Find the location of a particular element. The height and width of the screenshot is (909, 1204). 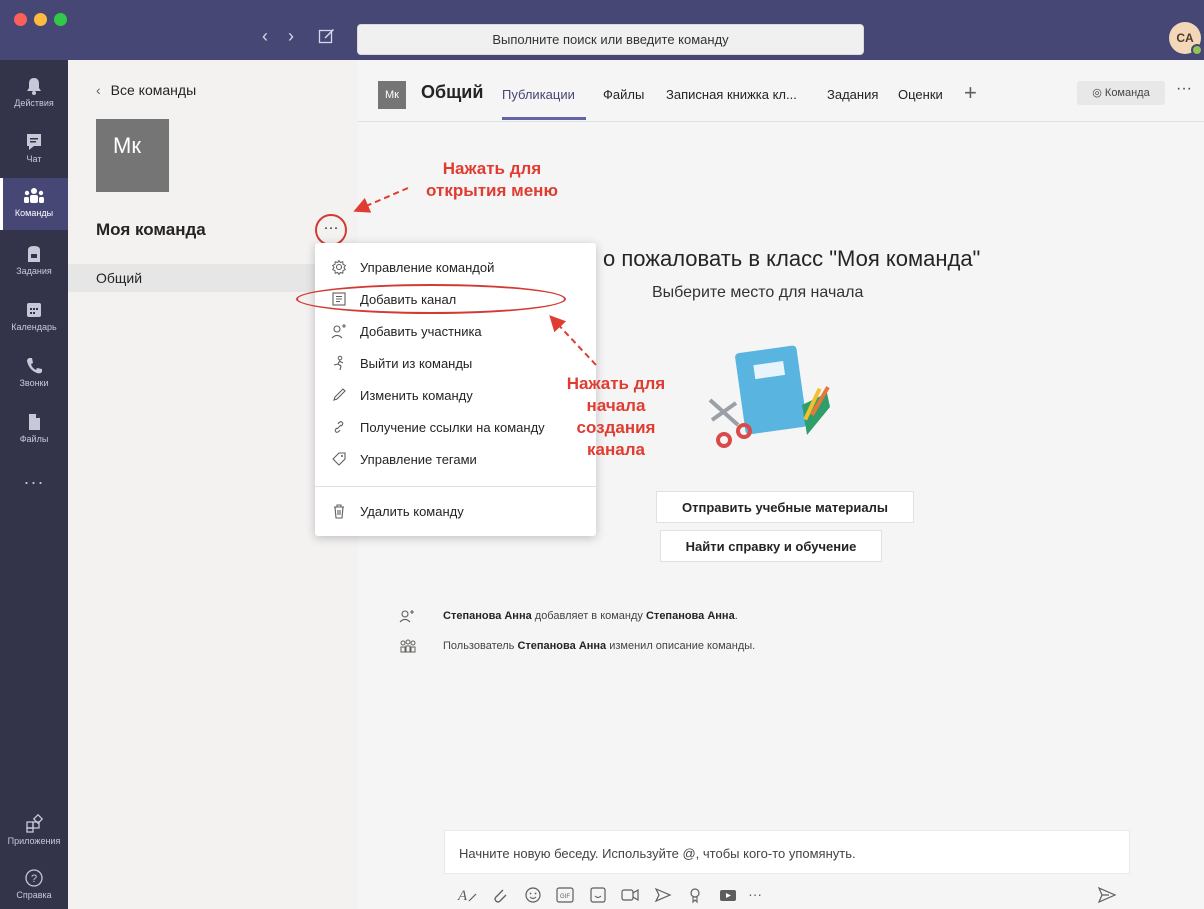

rail-item-calls: Звонки is located at coordinates (34, 374).